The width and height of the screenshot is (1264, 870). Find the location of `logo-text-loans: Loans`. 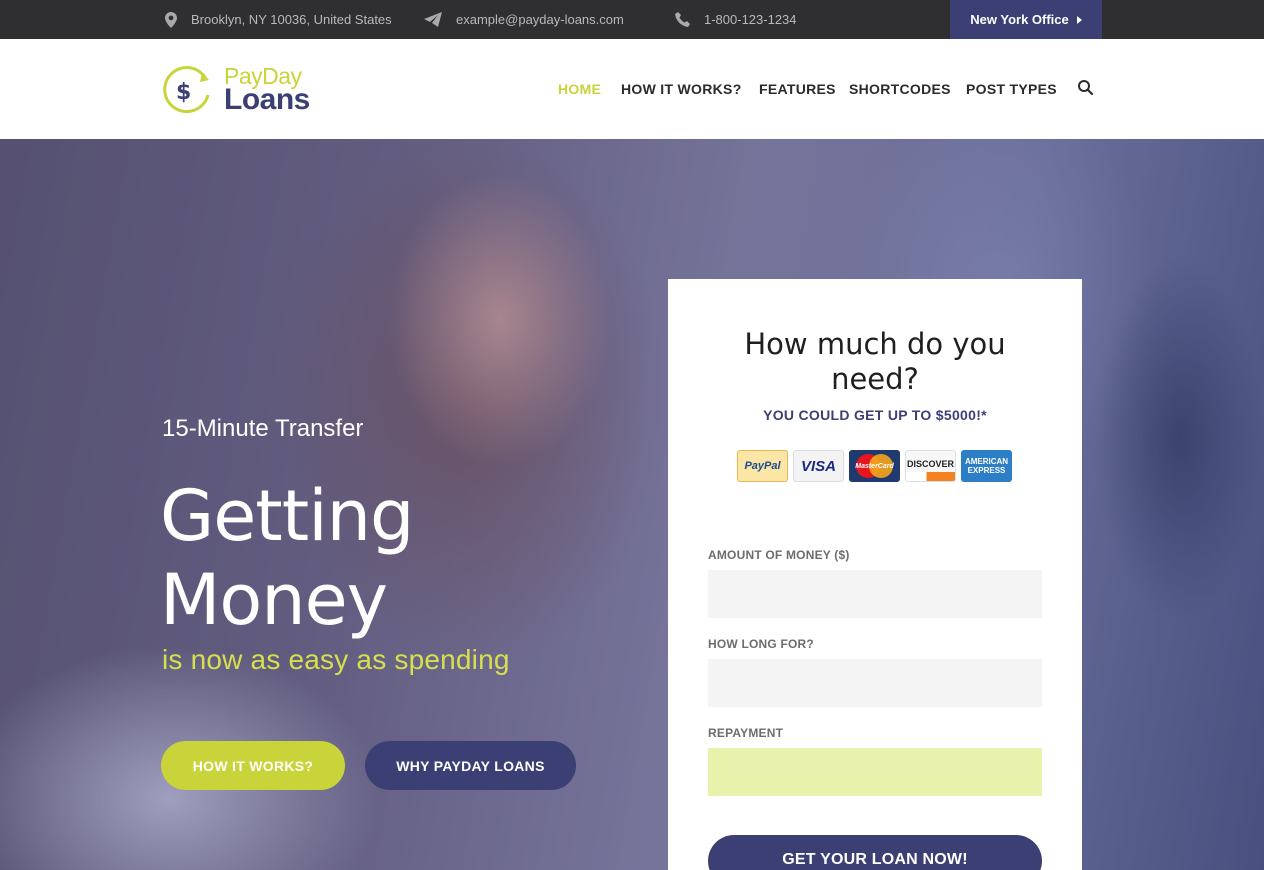

logo-text-loans: Loans is located at coordinates (267, 99).